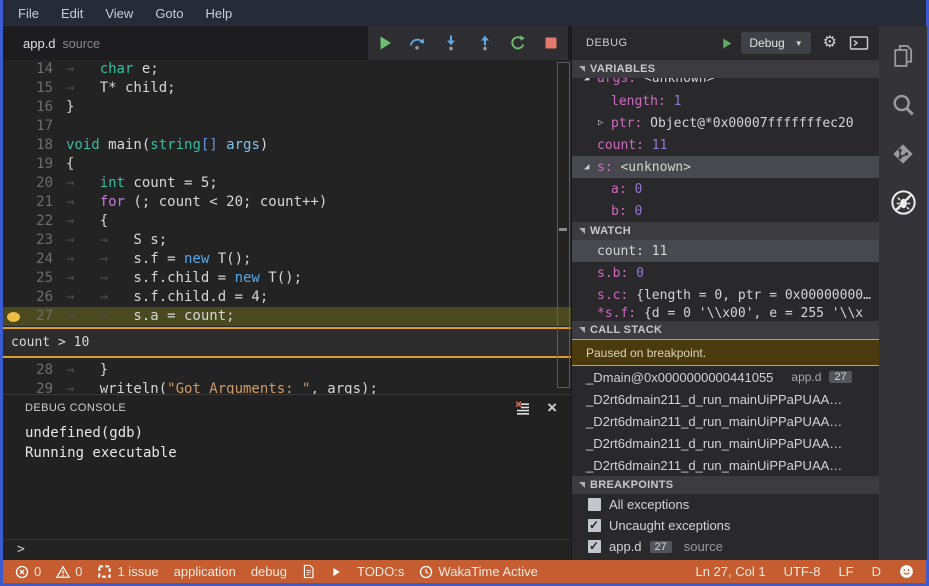 Image resolution: width=929 pixels, height=586 pixels. What do you see at coordinates (725, 167) in the screenshot?
I see `variable-row-s: ◢ s: <unknown>` at bounding box center [725, 167].